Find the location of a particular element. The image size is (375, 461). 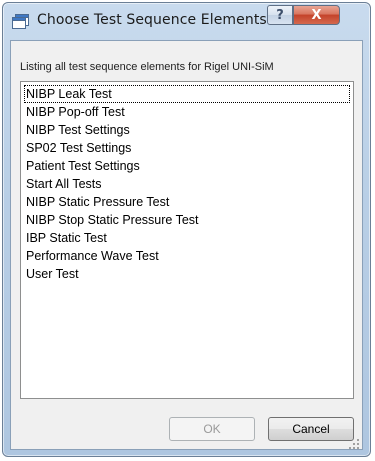

list-item: IBP Static Test is located at coordinates (187, 238).